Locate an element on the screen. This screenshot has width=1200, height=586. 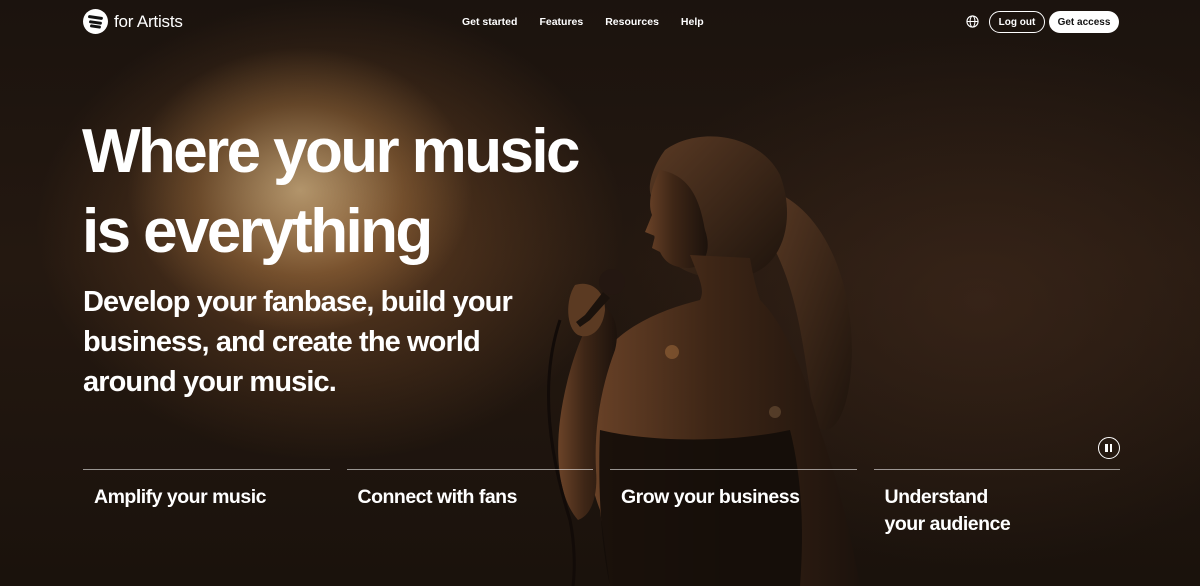
feature-tab-label: Grow your business is located at coordinates (710, 497).